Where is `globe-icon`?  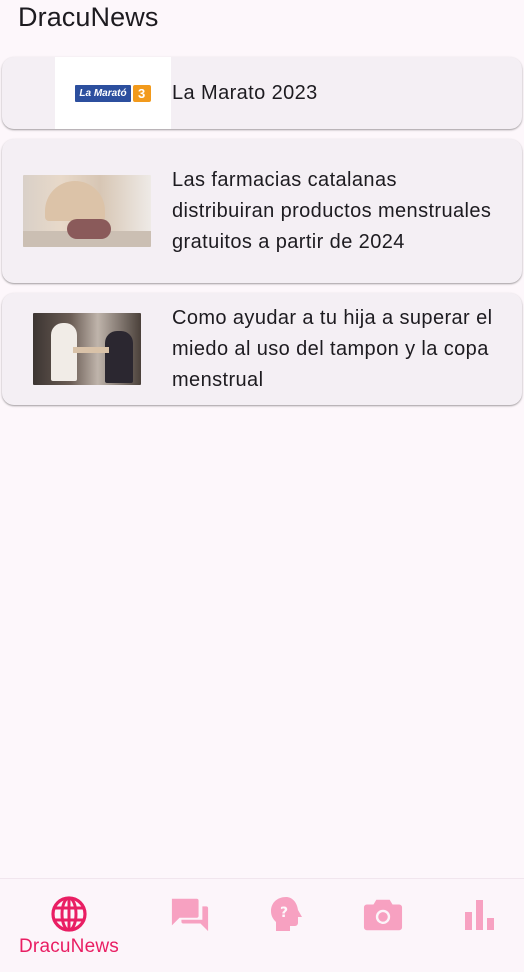 globe-icon is located at coordinates (69, 914).